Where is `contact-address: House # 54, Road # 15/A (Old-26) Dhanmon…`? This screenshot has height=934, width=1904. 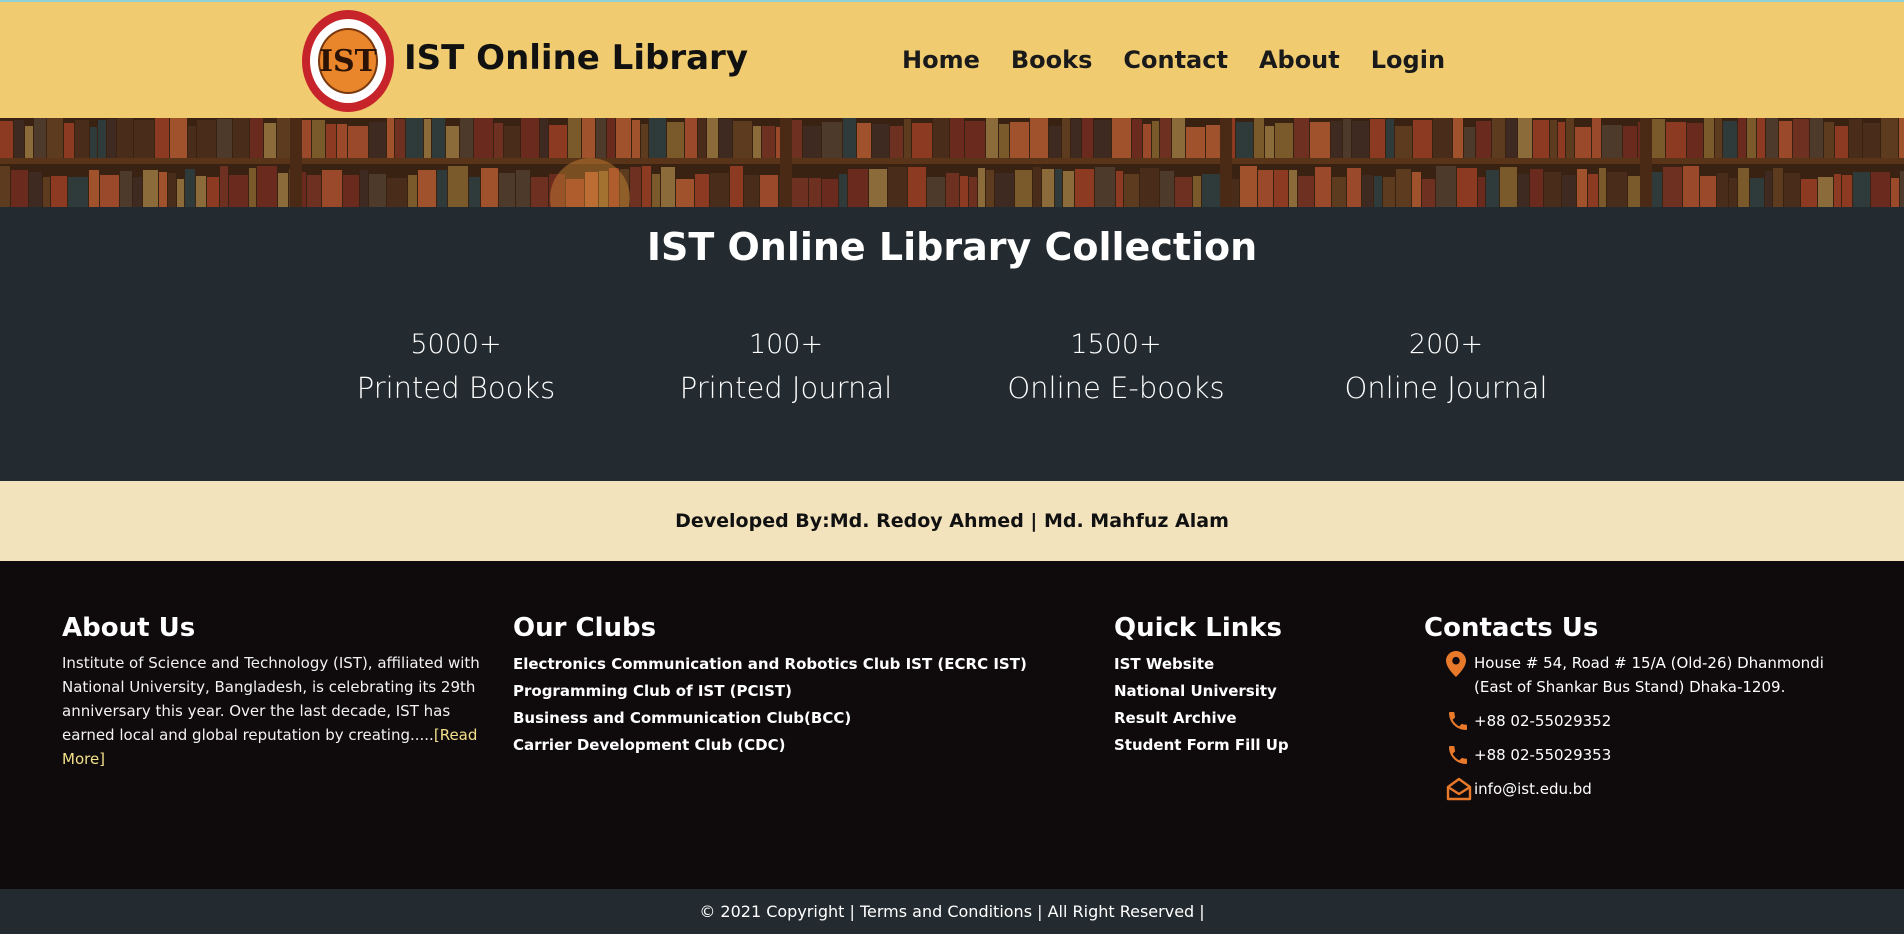 contact-address: House # 54, Road # 15/A (Old-26) Dhanmon… is located at coordinates (1639, 675).